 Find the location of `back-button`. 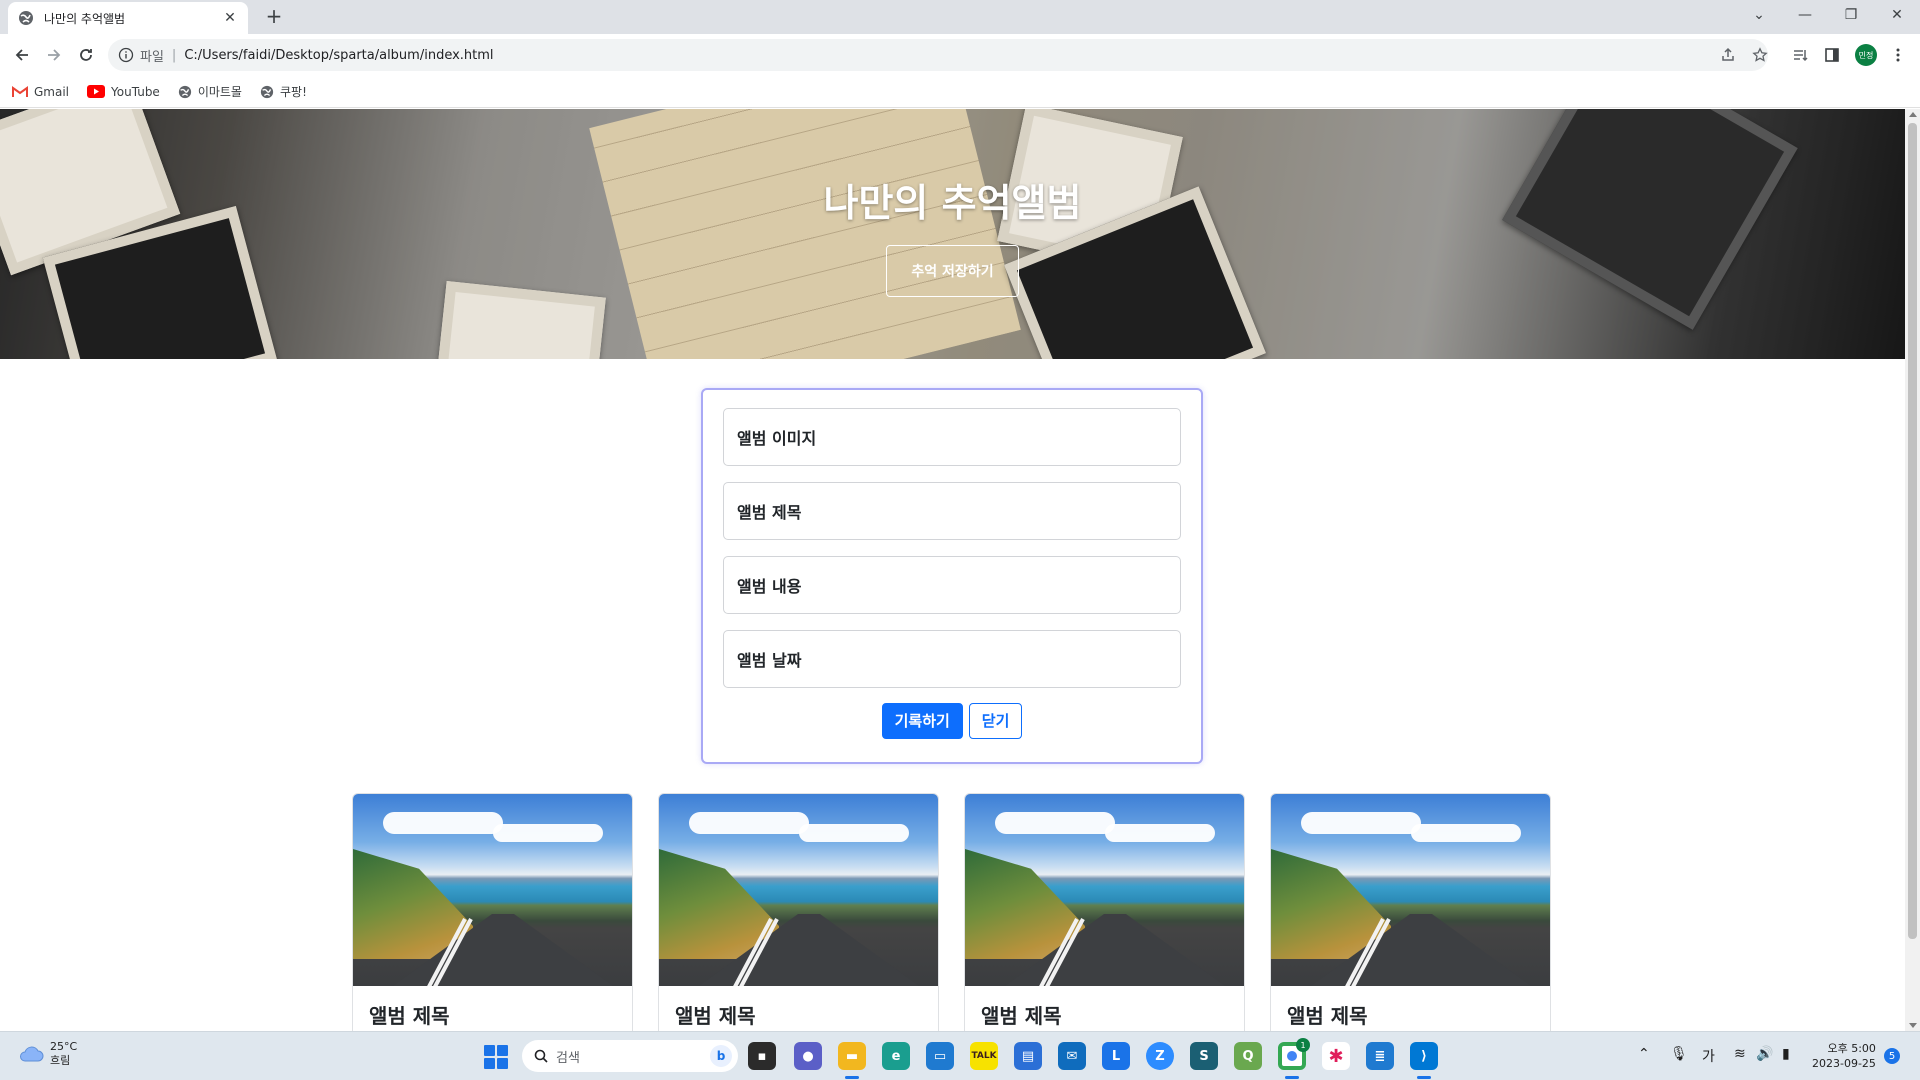

back-button is located at coordinates (22, 55).